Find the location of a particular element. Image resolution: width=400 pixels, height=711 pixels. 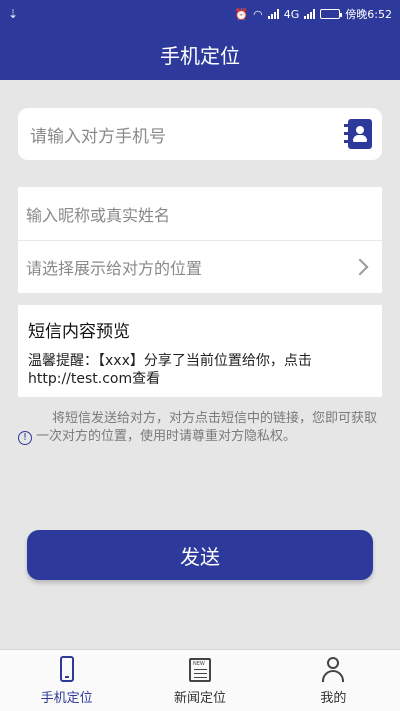

chevron-right-icon is located at coordinates (360, 267).